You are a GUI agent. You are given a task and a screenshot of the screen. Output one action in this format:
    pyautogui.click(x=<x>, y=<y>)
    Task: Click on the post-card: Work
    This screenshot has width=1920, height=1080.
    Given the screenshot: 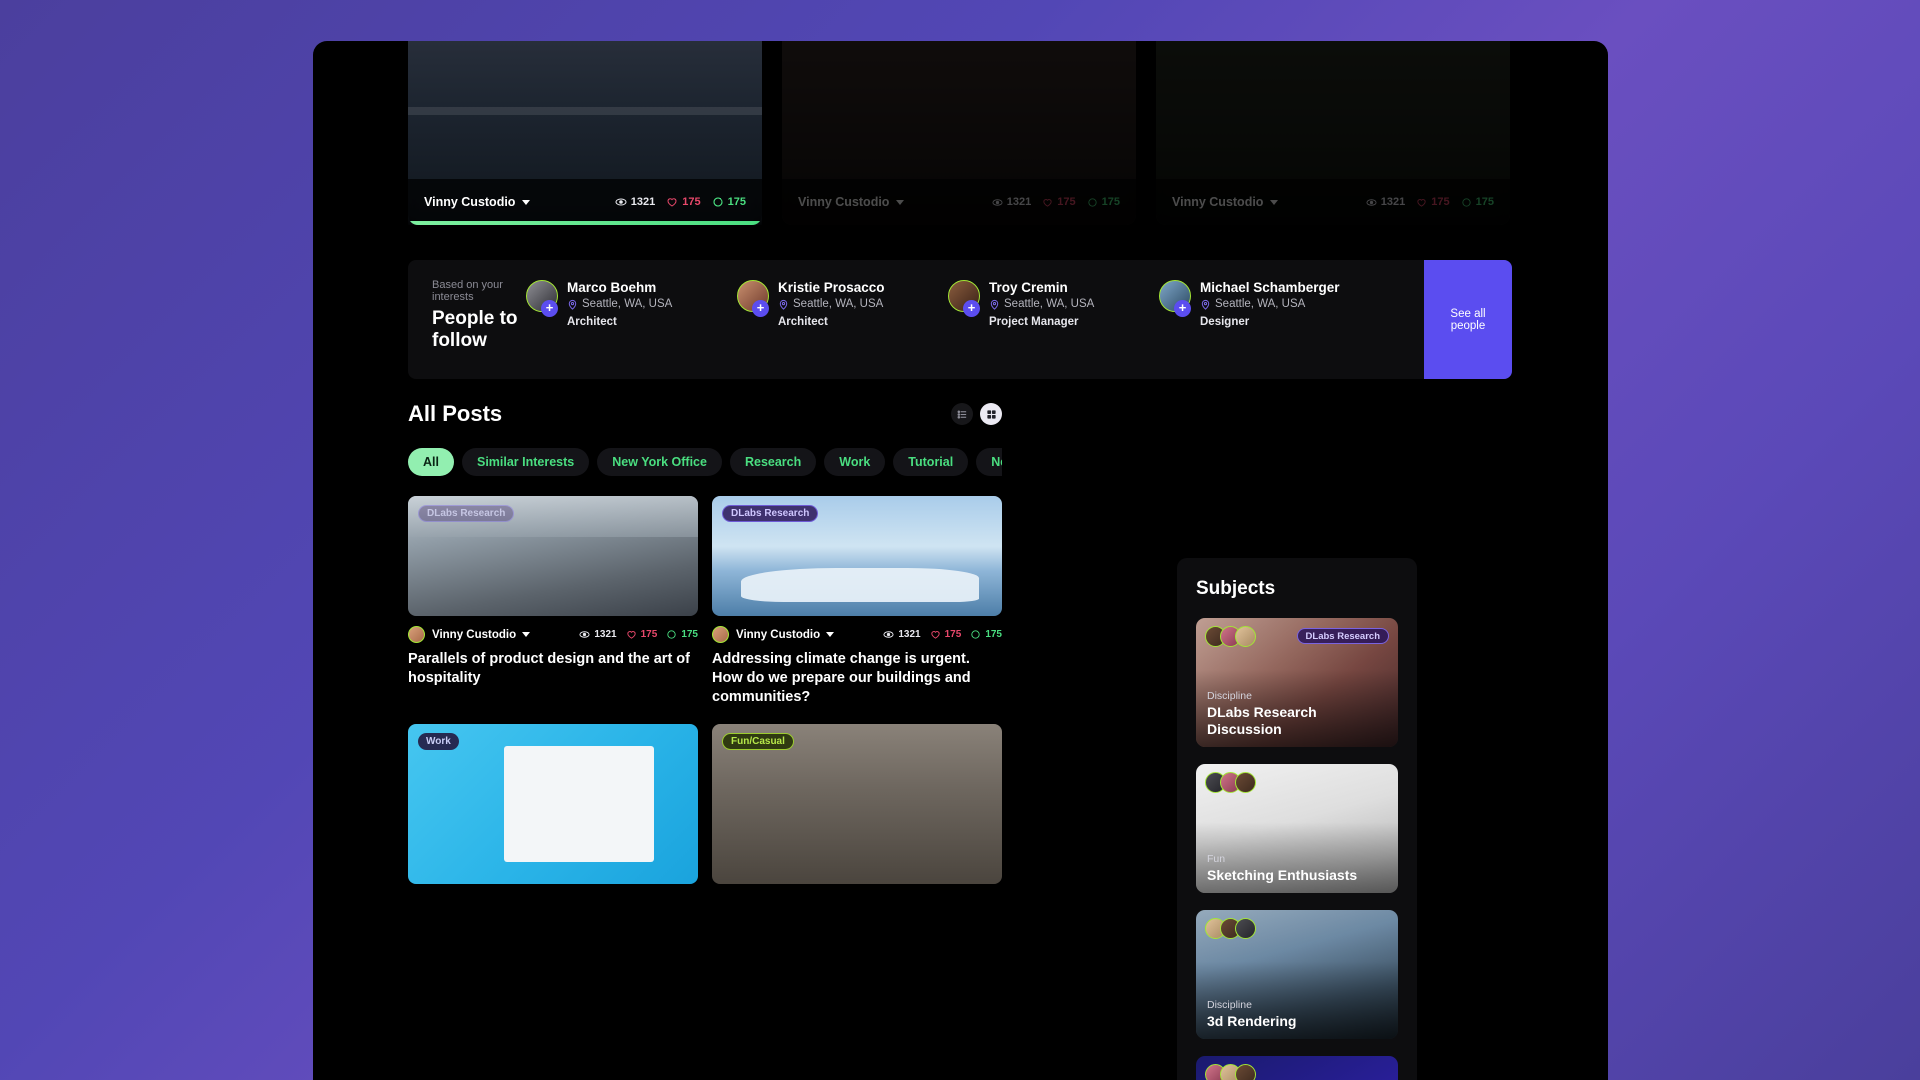 What is the action you would take?
    pyautogui.click(x=553, y=803)
    